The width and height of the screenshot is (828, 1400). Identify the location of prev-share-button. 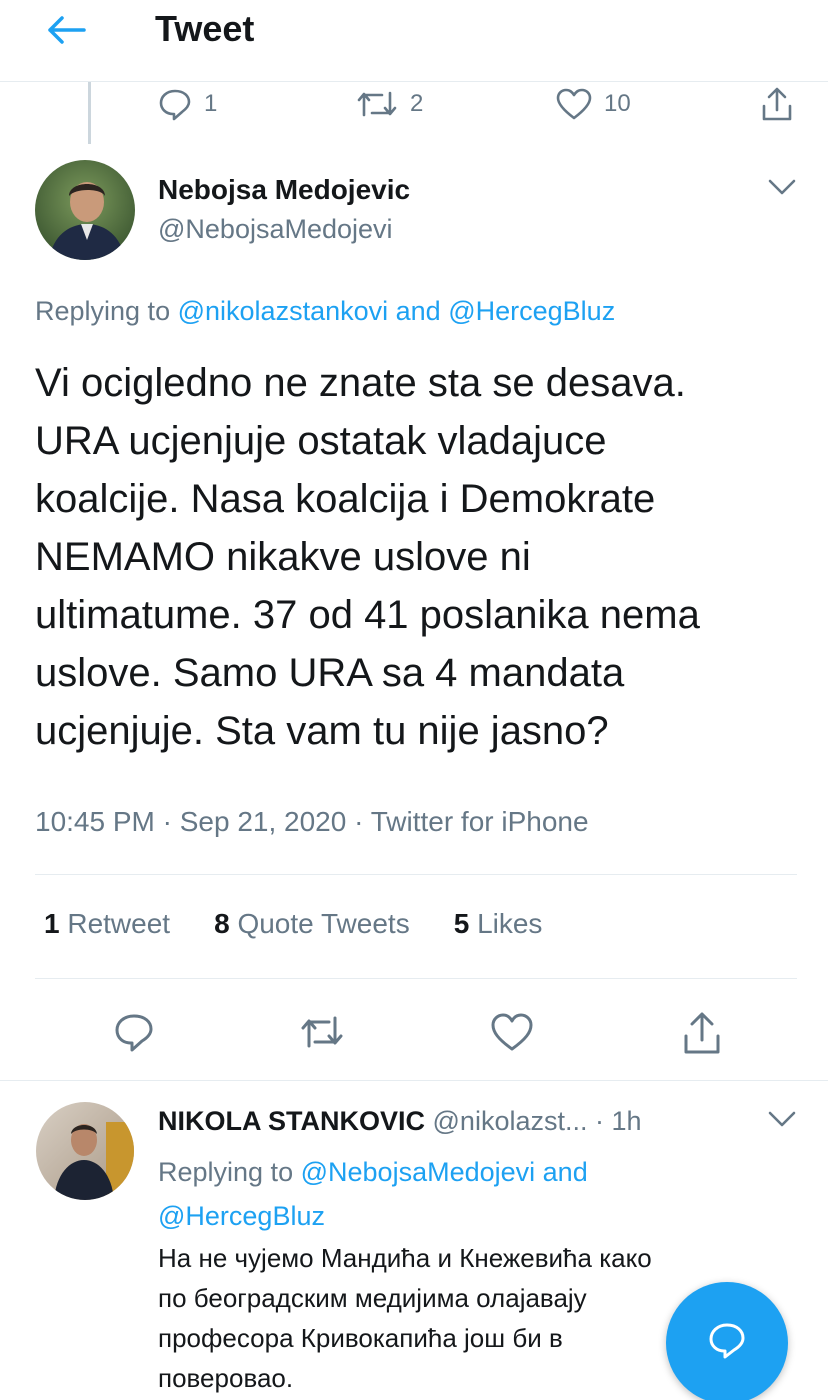
(777, 104).